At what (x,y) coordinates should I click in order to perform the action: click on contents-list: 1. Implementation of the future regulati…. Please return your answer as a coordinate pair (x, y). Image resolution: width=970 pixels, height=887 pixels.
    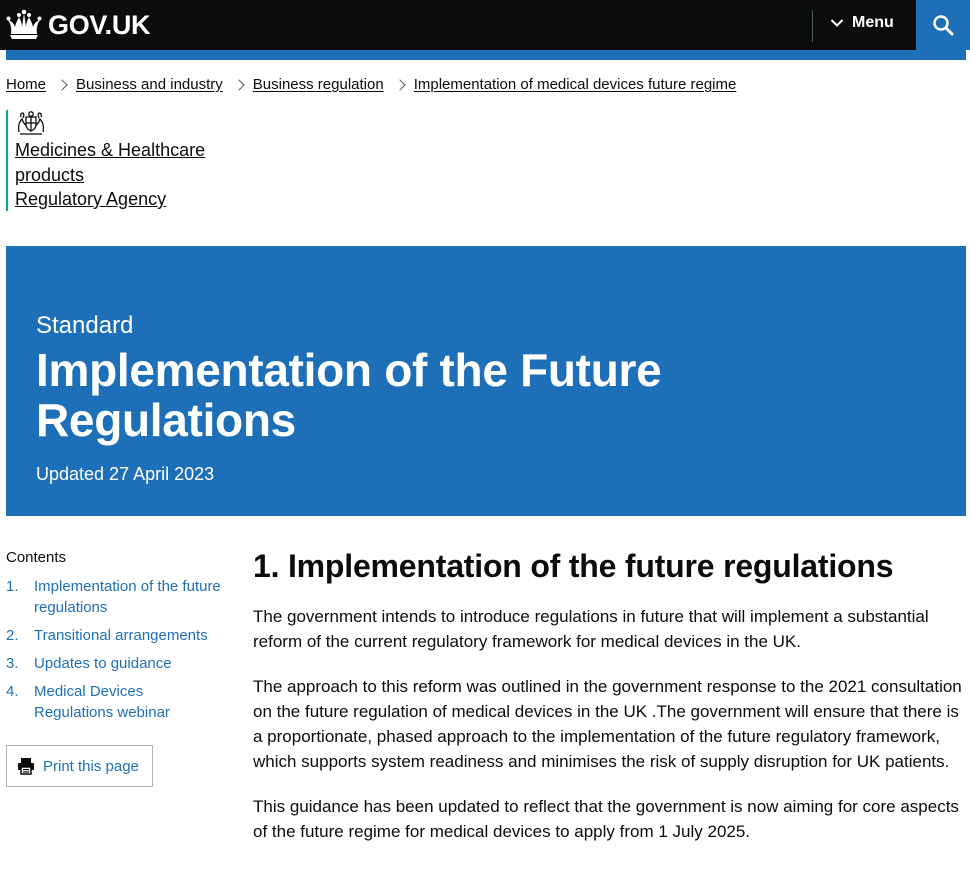
    Looking at the image, I should click on (116, 649).